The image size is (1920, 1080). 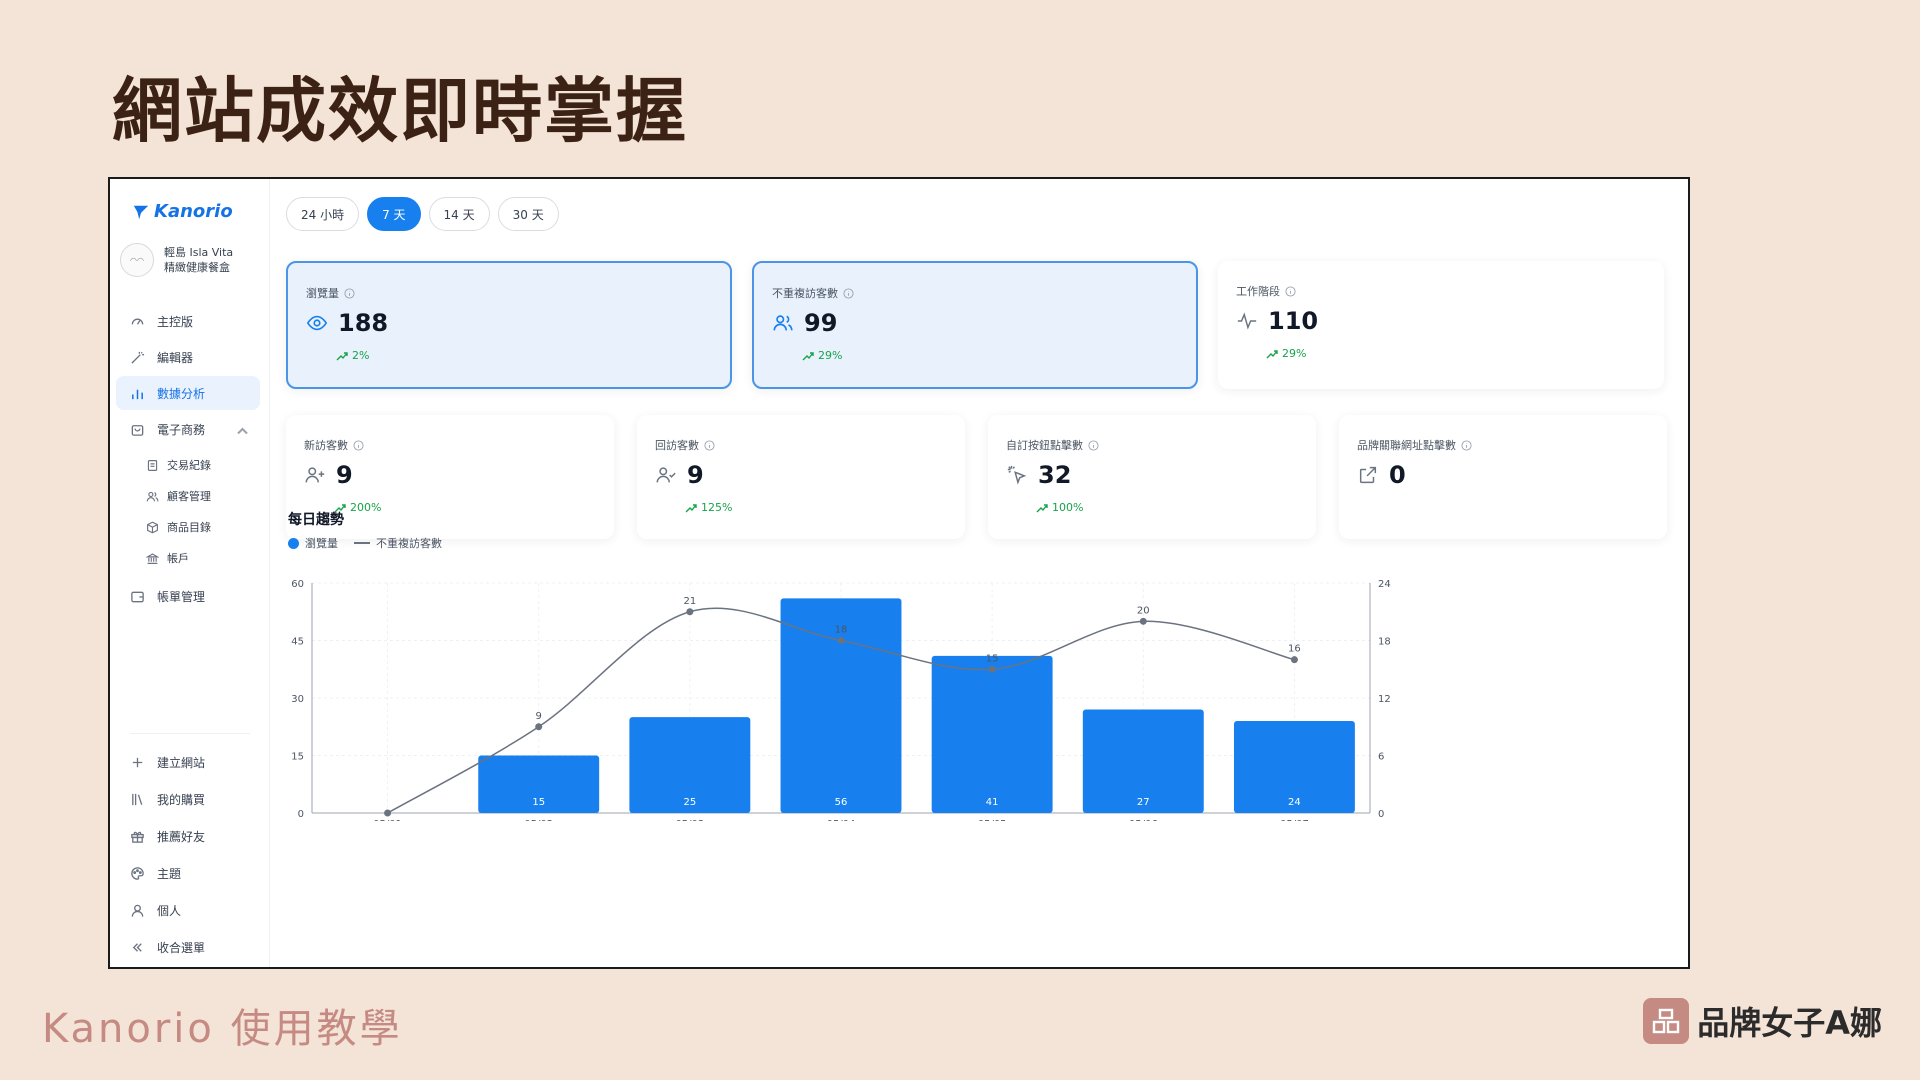 I want to click on sidebar-item-editor: 編輯器, so click(x=188, y=357).